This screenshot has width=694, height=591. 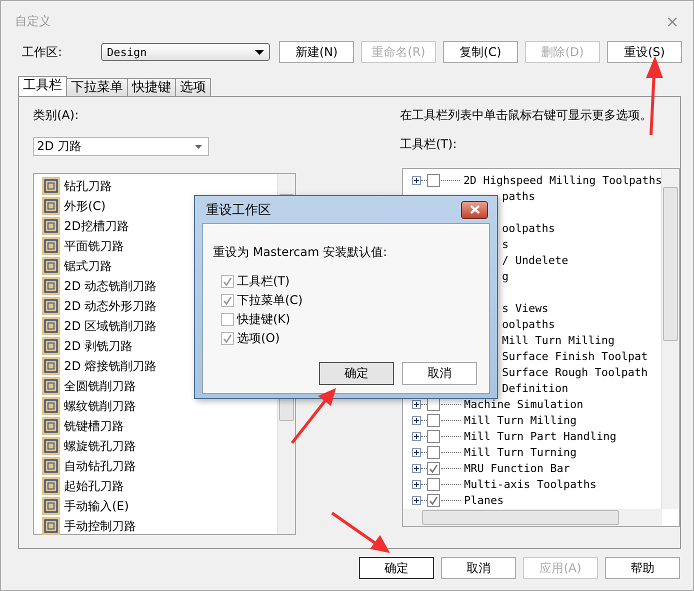 I want to click on option-label: 下拉菜单(C), so click(x=270, y=300).